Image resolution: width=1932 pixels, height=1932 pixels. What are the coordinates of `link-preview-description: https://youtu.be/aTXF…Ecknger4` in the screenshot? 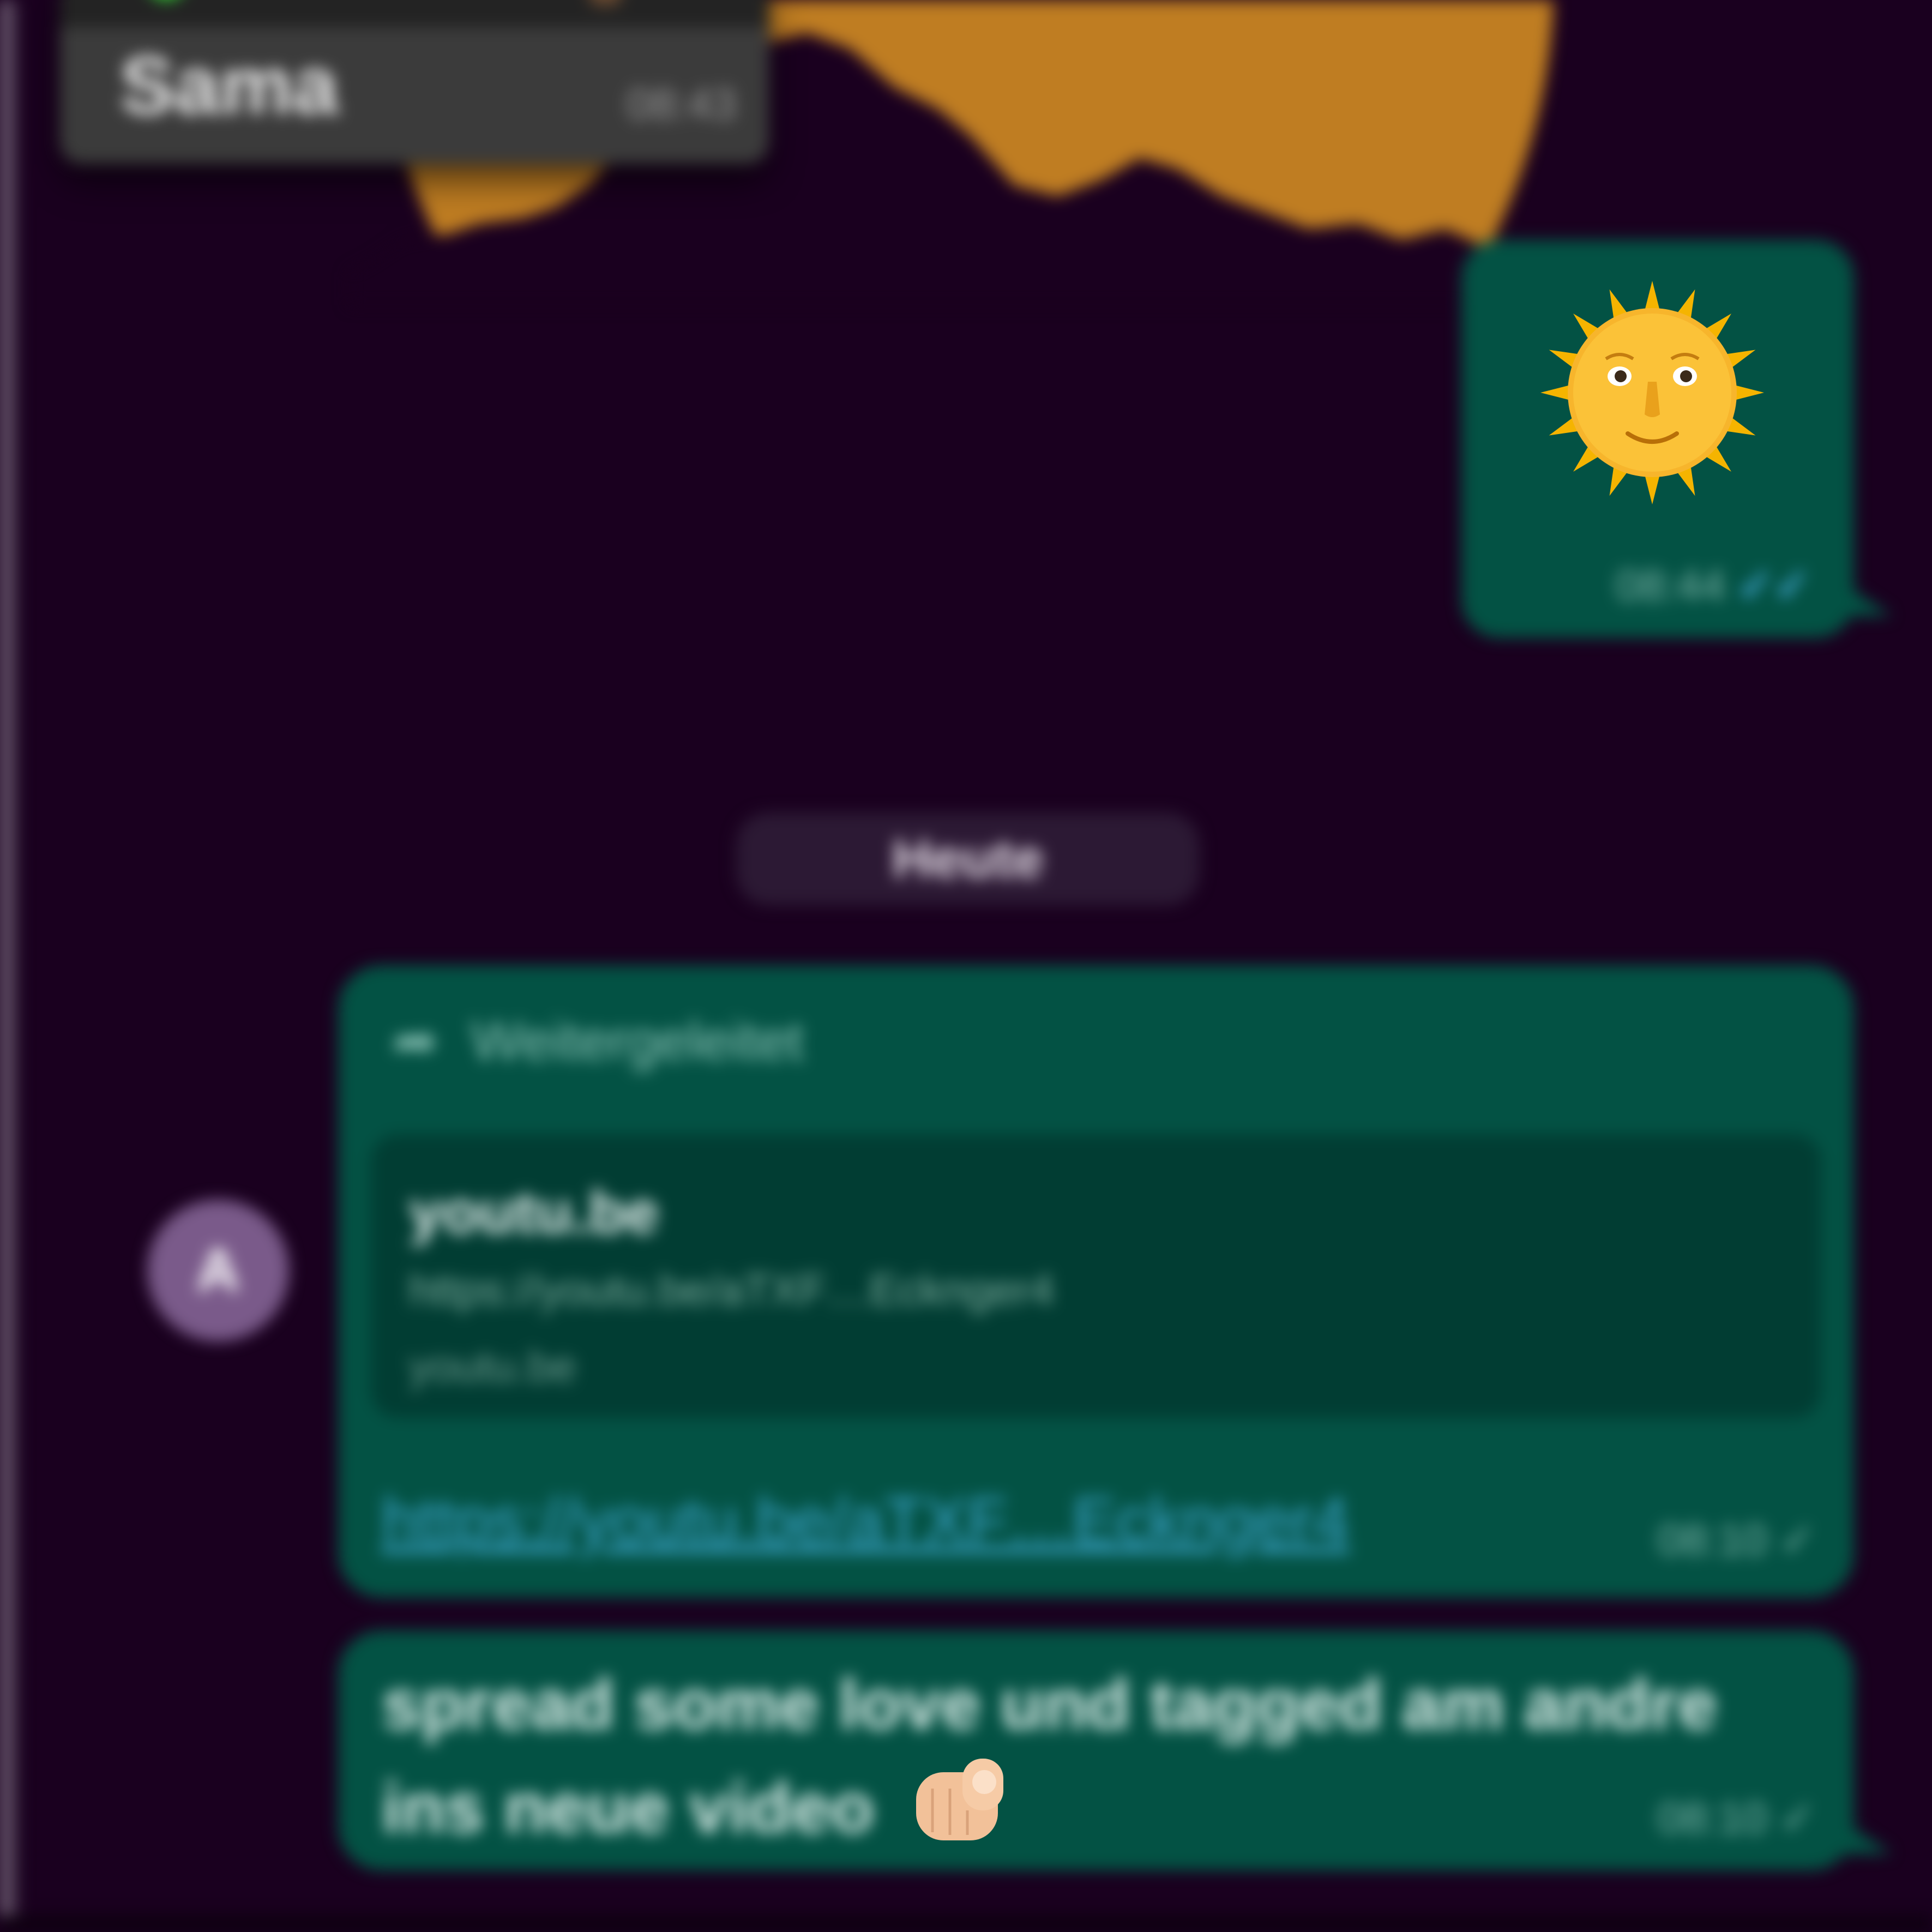 It's located at (731, 1290).